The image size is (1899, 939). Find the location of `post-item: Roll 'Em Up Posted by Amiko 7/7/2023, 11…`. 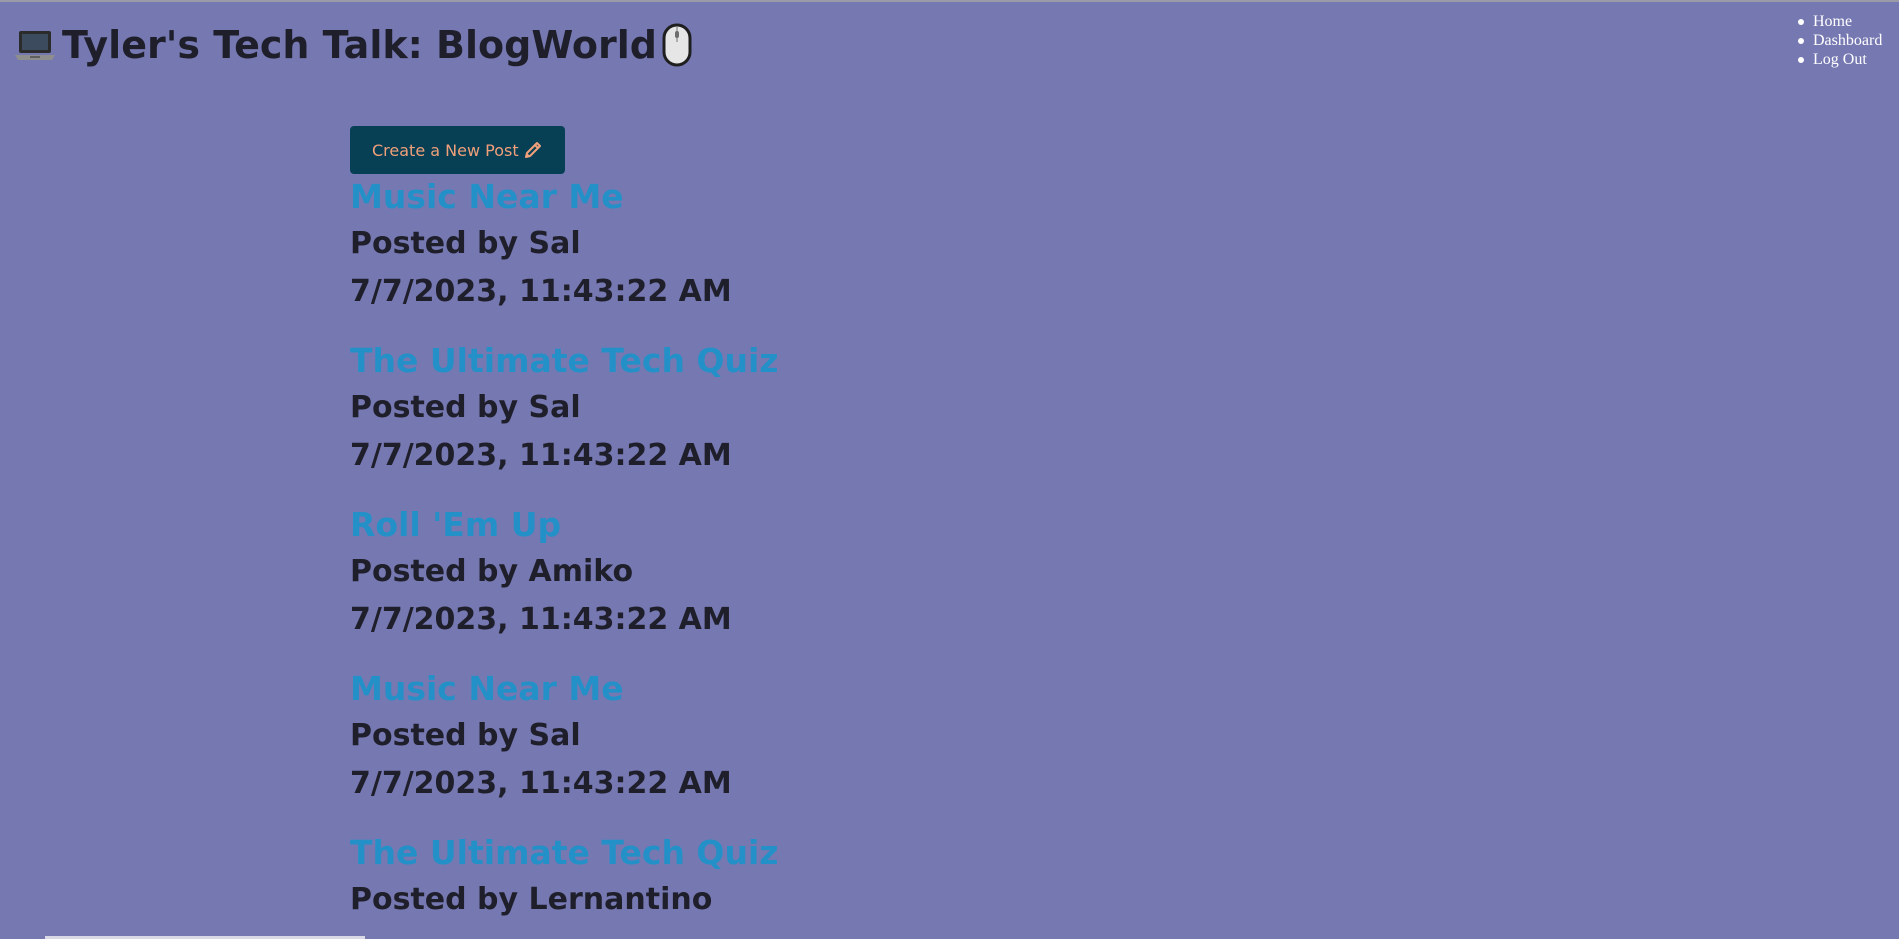

post-item: Roll 'Em Up Posted by Amiko 7/7/2023, 11… is located at coordinates (800, 573).